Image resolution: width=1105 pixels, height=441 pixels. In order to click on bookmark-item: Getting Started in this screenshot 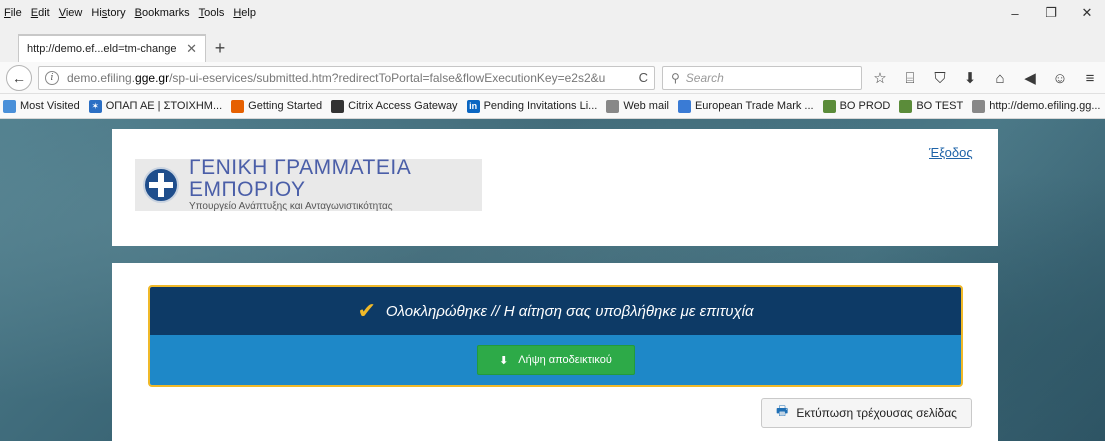, I will do `click(277, 106)`.